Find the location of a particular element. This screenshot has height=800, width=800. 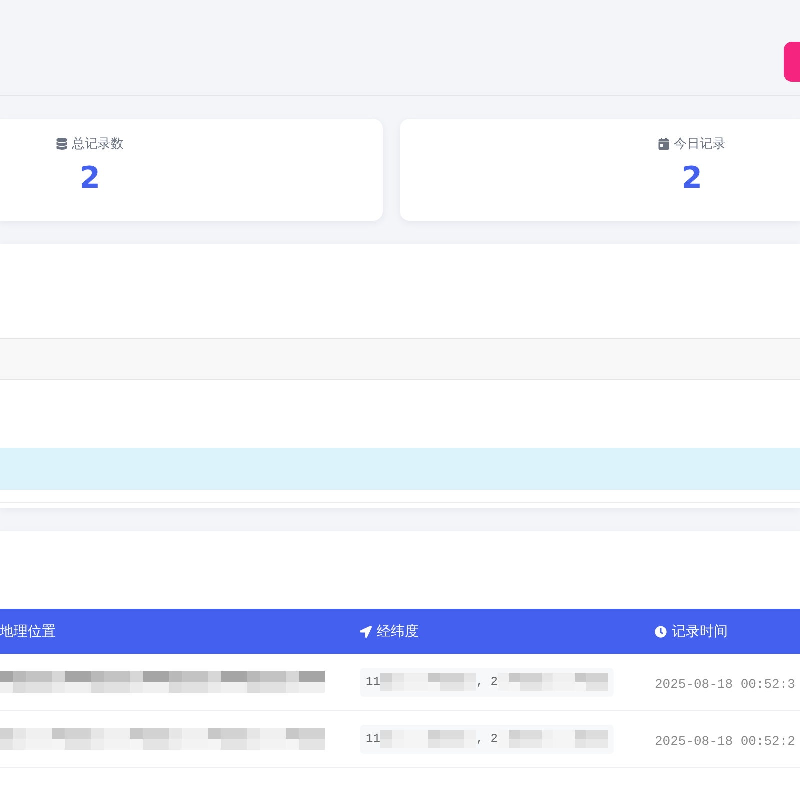

header-button is located at coordinates (792, 62).